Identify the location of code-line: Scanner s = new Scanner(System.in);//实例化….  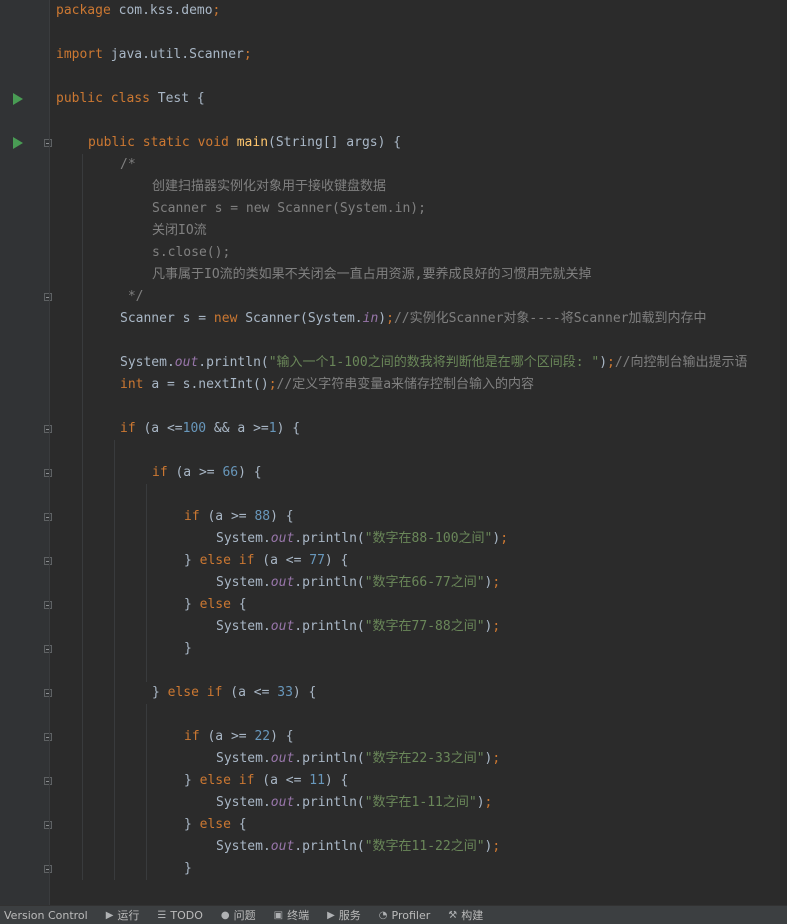
(413, 319).